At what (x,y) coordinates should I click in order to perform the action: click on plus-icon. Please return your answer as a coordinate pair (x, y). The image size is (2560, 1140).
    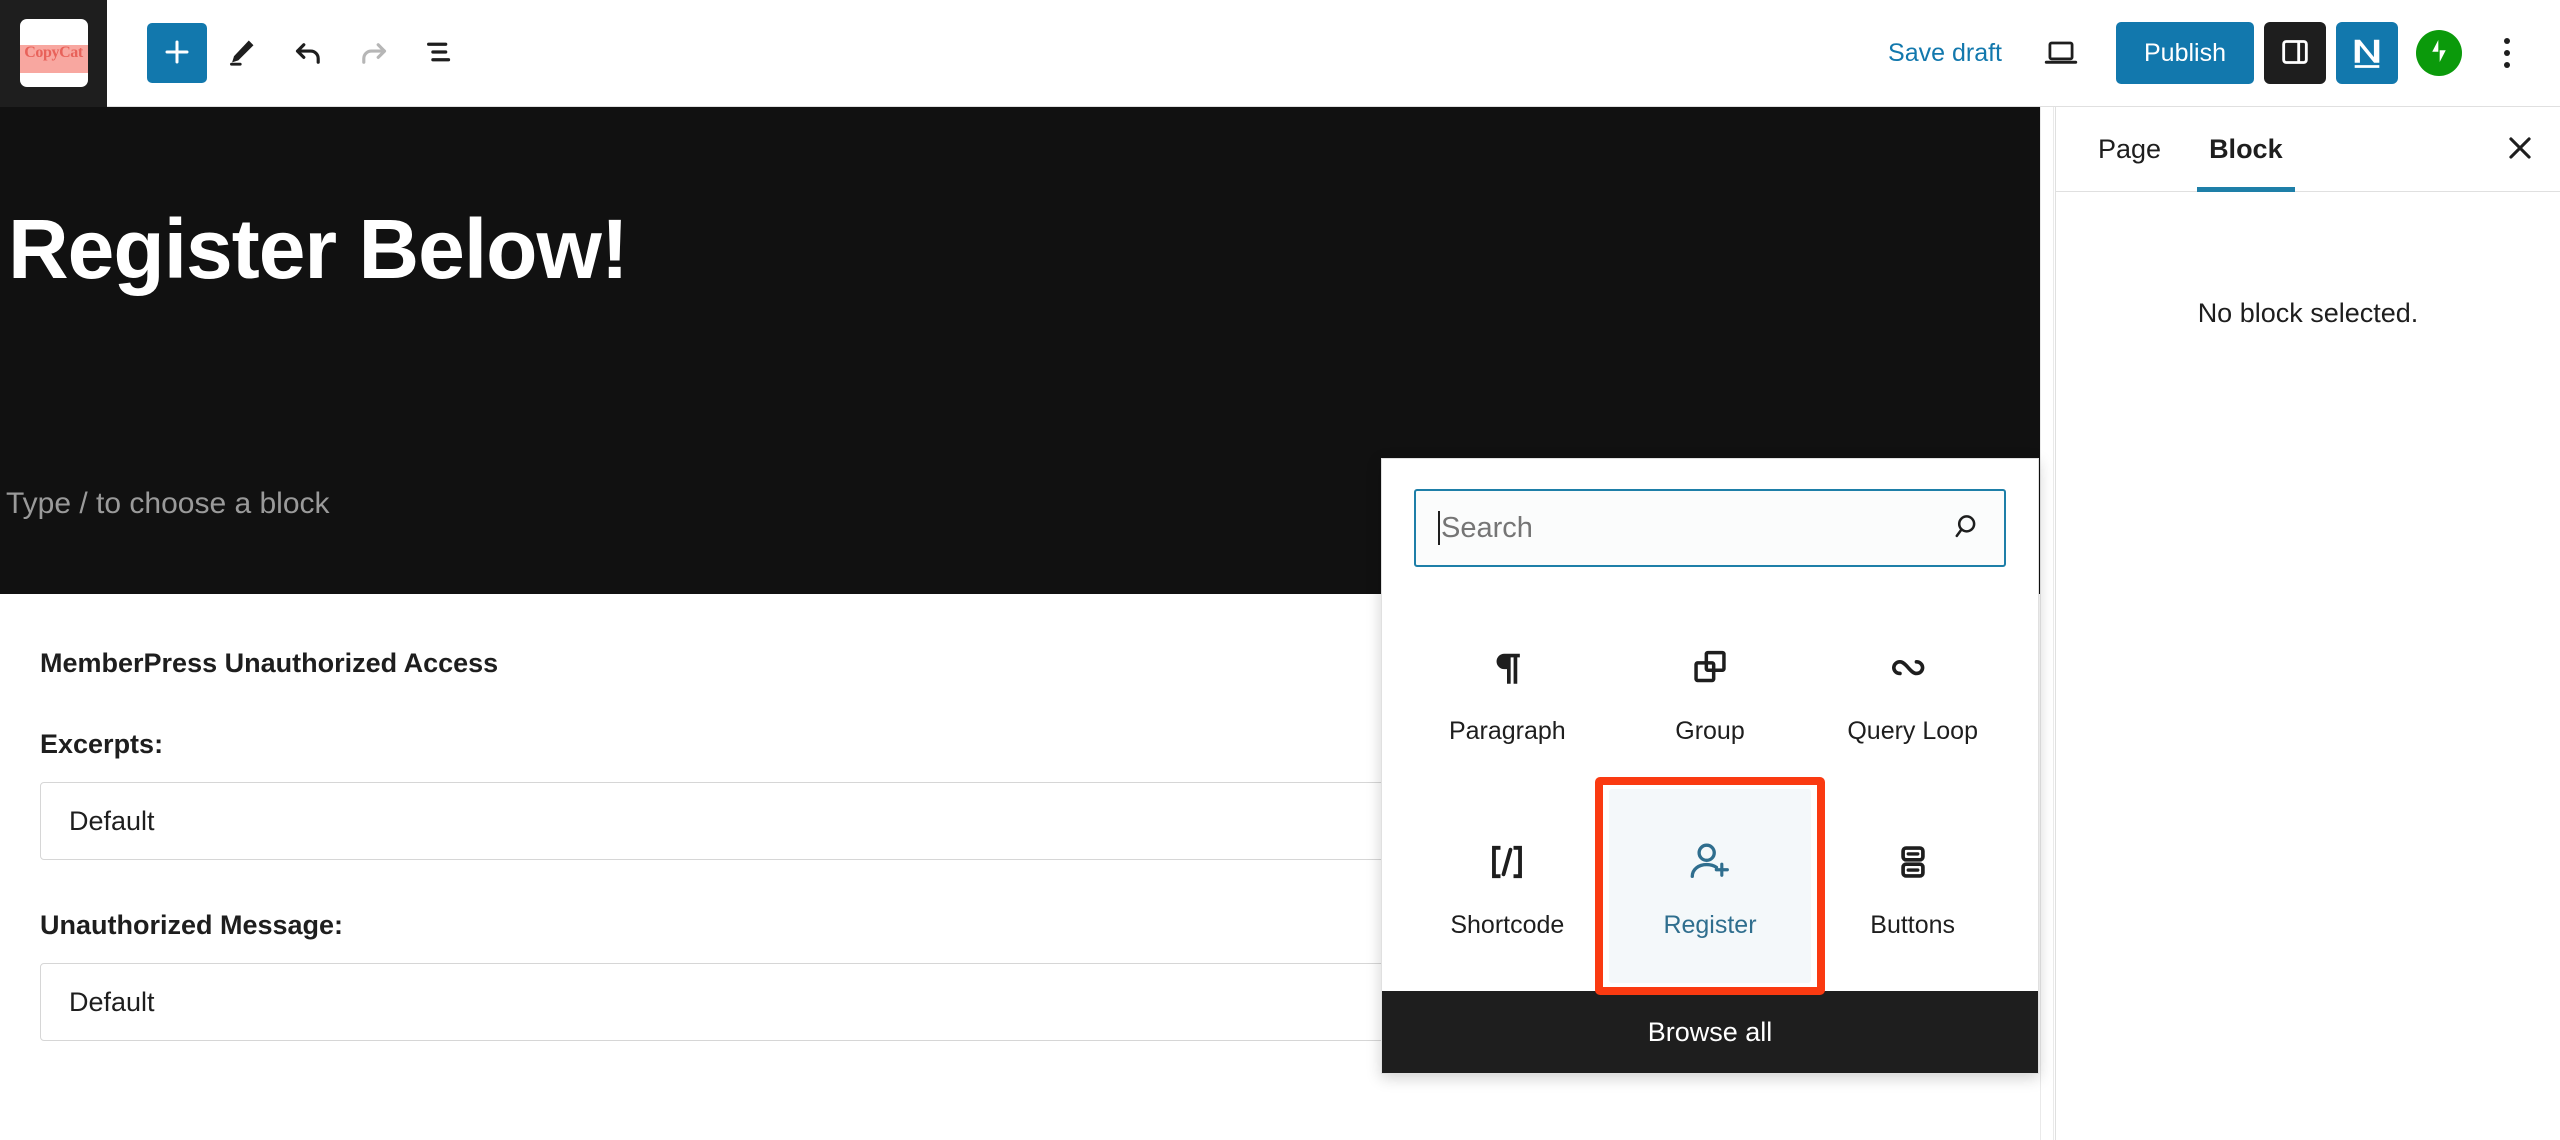
    Looking at the image, I should click on (177, 53).